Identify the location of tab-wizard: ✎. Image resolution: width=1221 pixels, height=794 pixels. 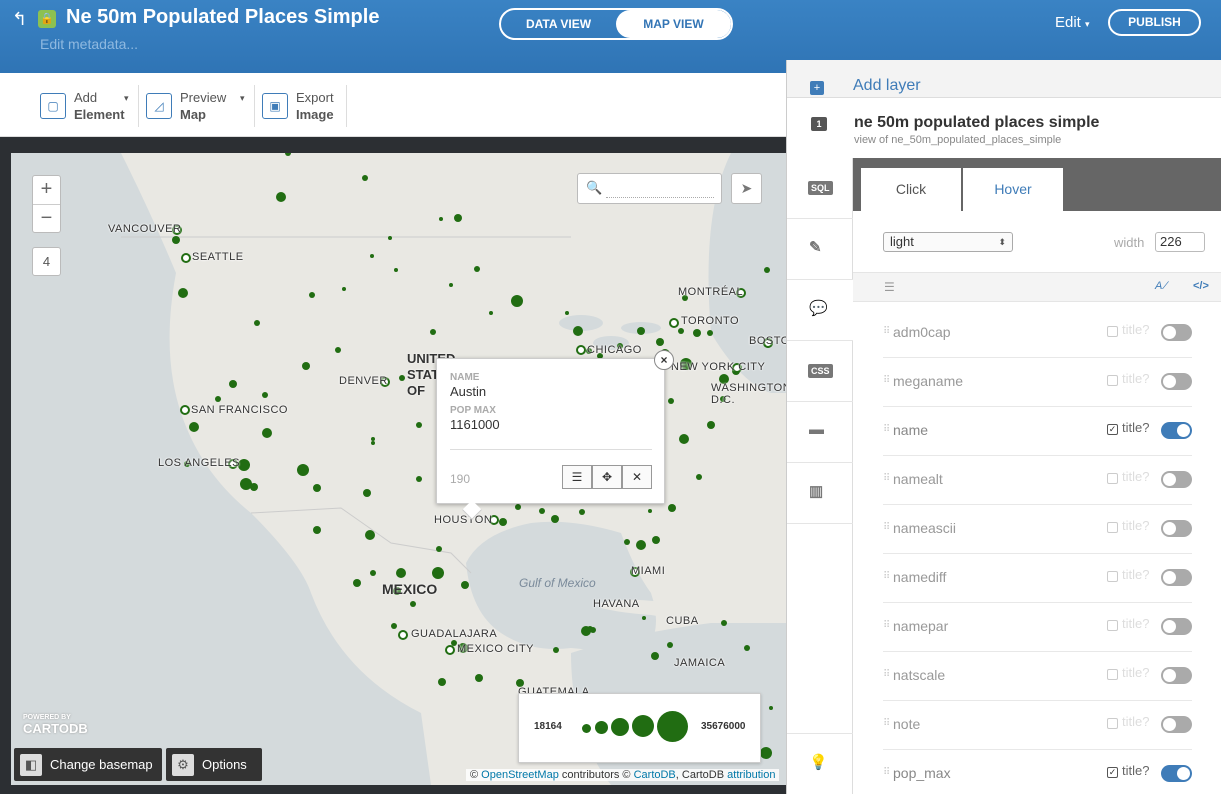
(820, 249).